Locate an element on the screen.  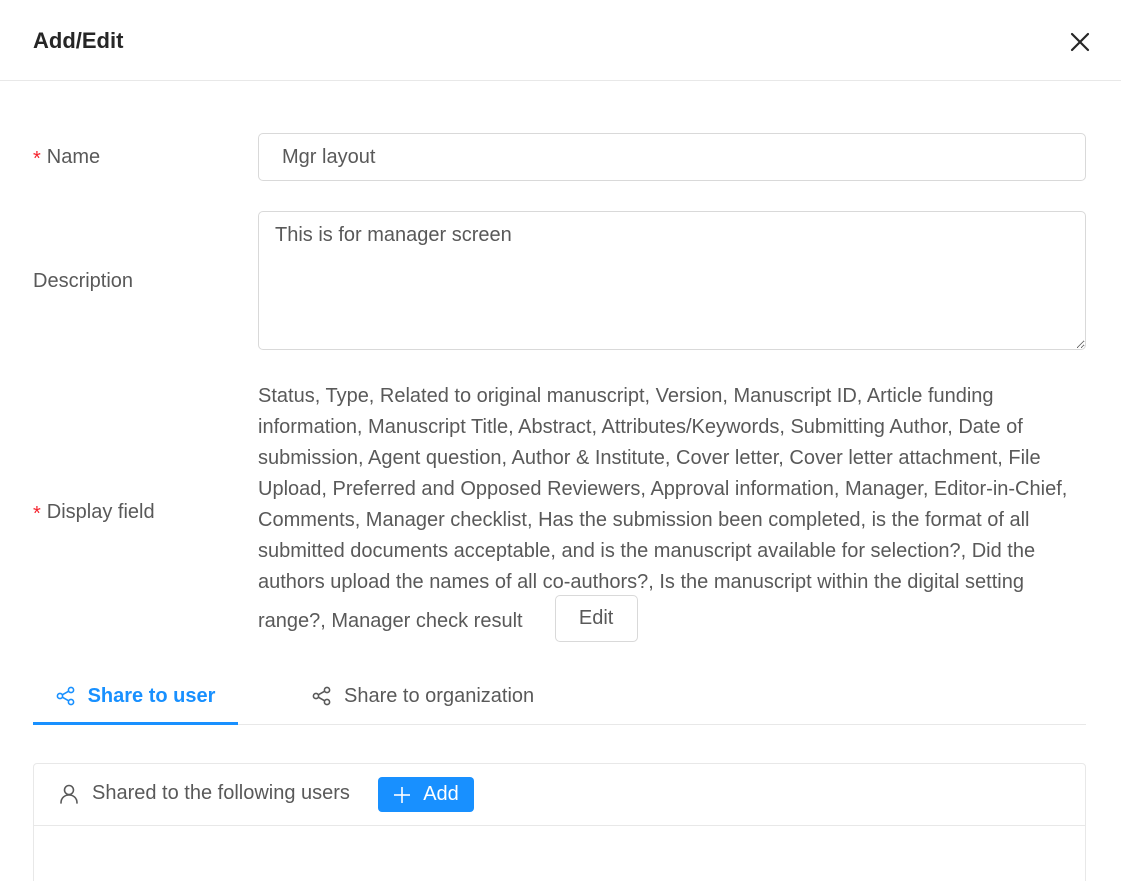
tab-share-to-organization: Share to organization is located at coordinates (423, 696).